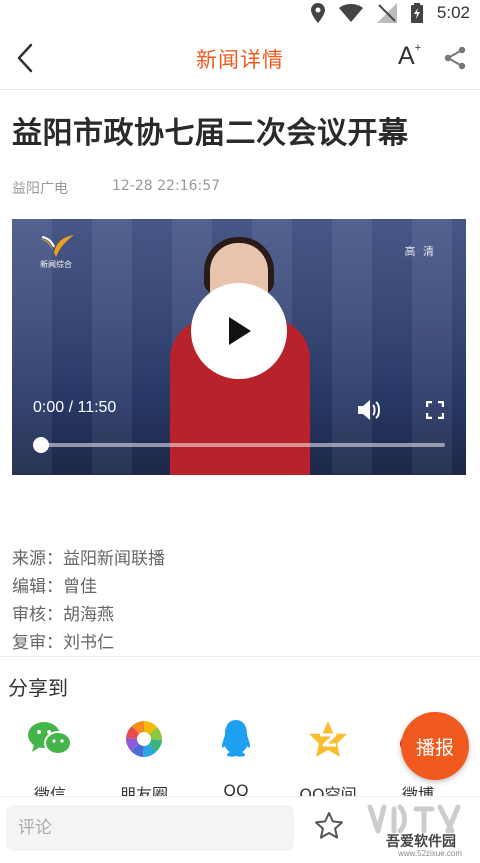 Image resolution: width=480 pixels, height=863 pixels. I want to click on share-icon, so click(455, 58).